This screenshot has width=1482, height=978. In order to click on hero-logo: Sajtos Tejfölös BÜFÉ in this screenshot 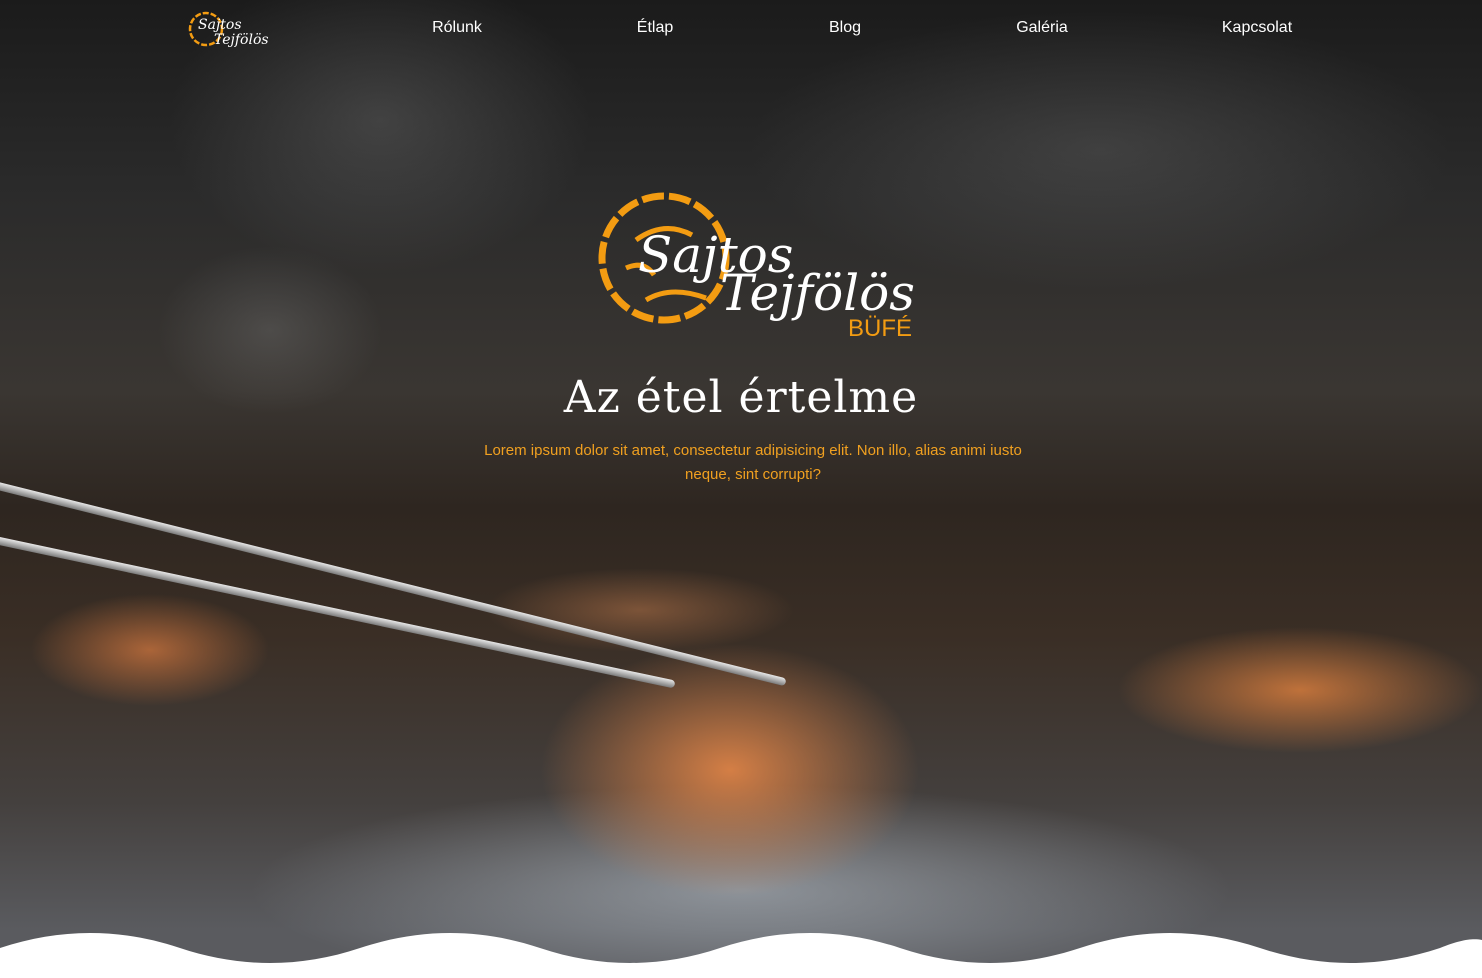, I will do `click(756, 267)`.